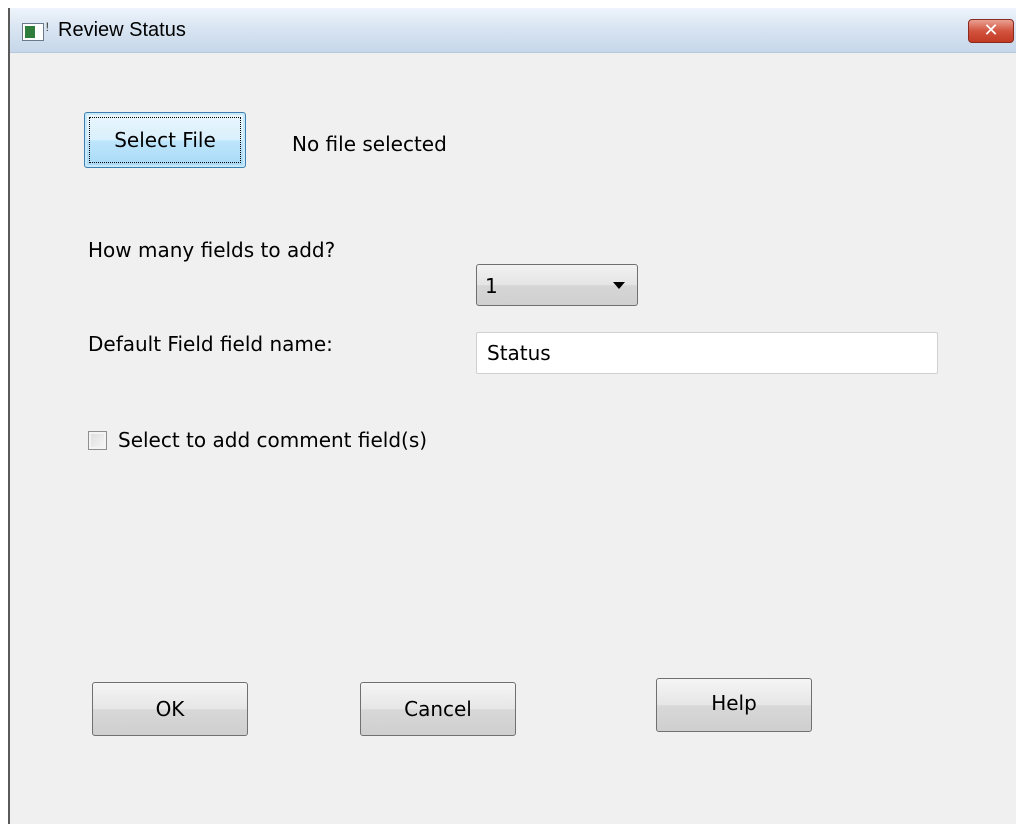  I want to click on field-count-value: 1, so click(491, 286).